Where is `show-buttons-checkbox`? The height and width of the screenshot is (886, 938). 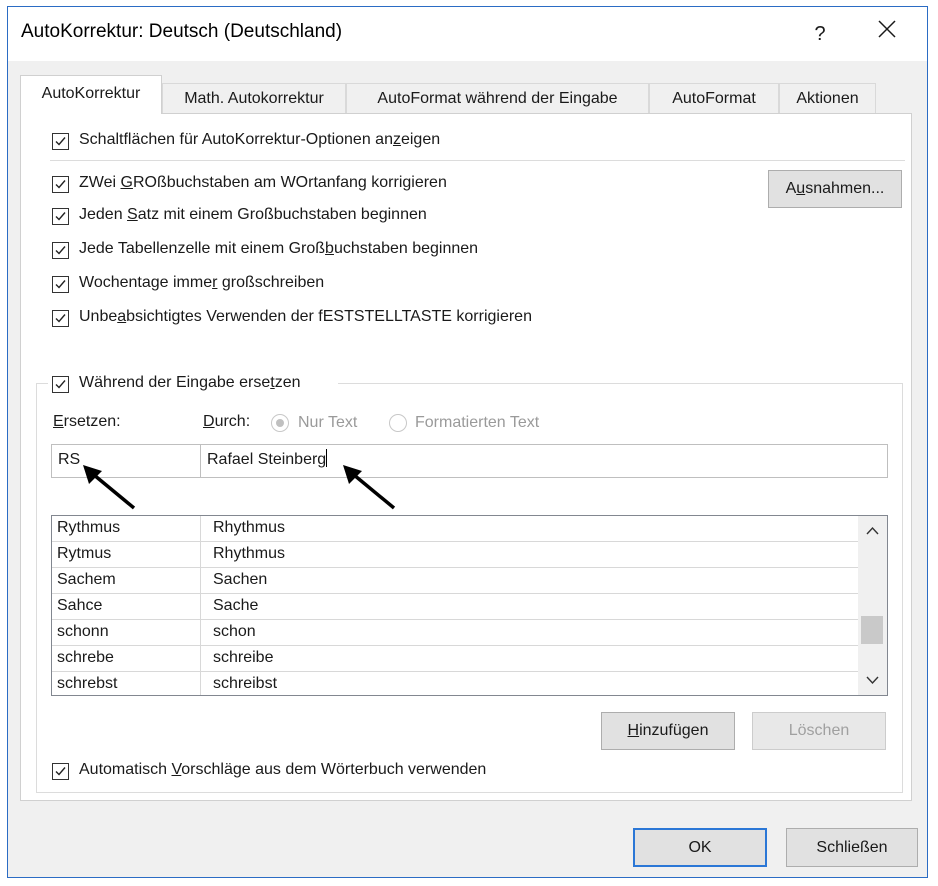 show-buttons-checkbox is located at coordinates (60, 141).